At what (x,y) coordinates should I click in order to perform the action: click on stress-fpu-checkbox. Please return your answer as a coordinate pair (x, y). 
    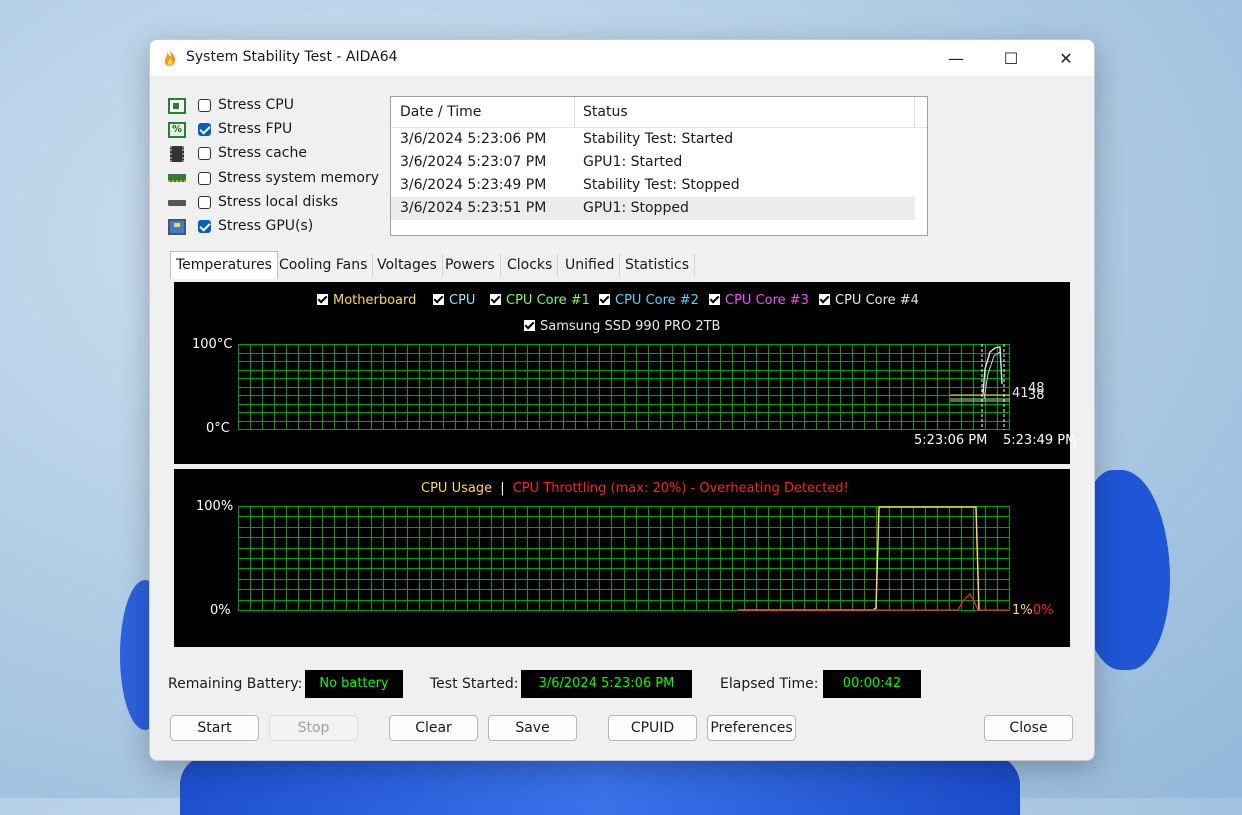
    Looking at the image, I should click on (204, 129).